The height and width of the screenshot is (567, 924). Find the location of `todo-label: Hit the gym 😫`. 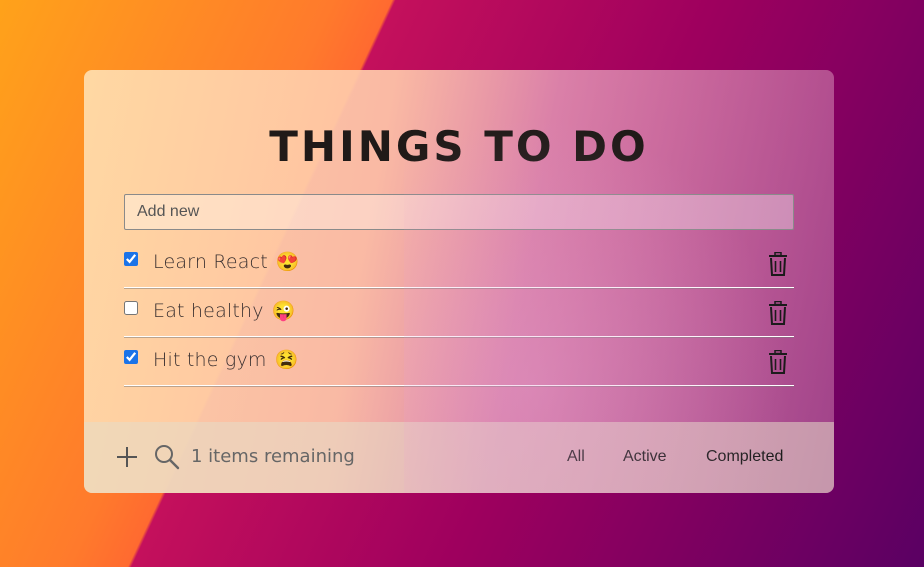

todo-label: Hit the gym 😫 is located at coordinates (226, 359).